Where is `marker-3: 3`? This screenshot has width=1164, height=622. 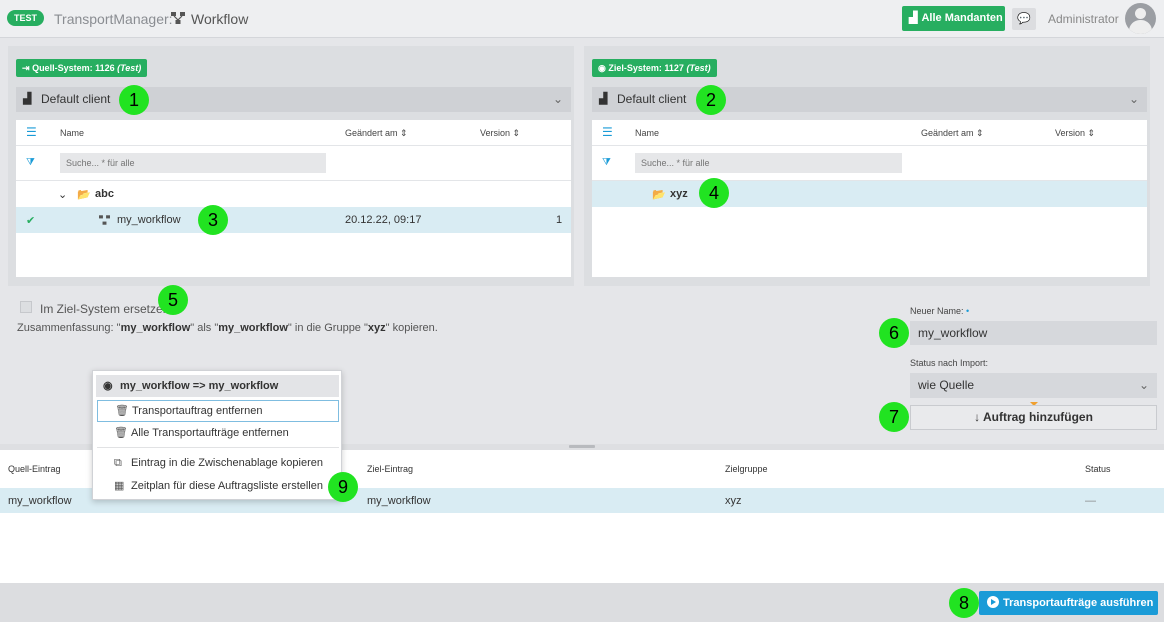
marker-3: 3 is located at coordinates (213, 220).